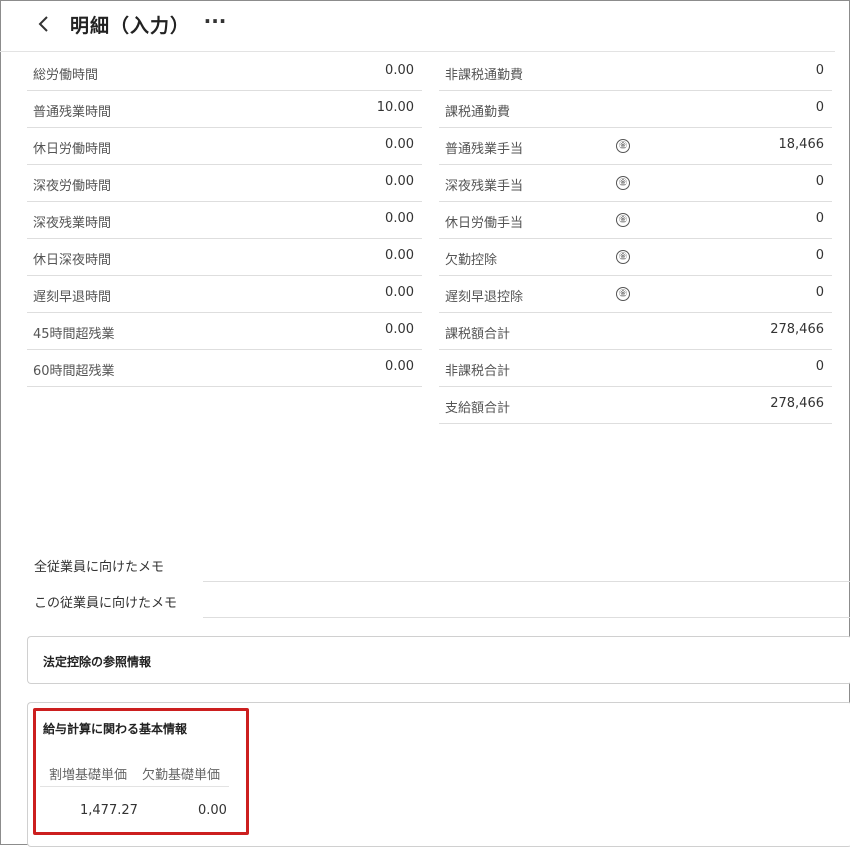  Describe the element at coordinates (97, 662) in the screenshot. I see `legal-deduction-title: 法定控除の参照情報` at that location.